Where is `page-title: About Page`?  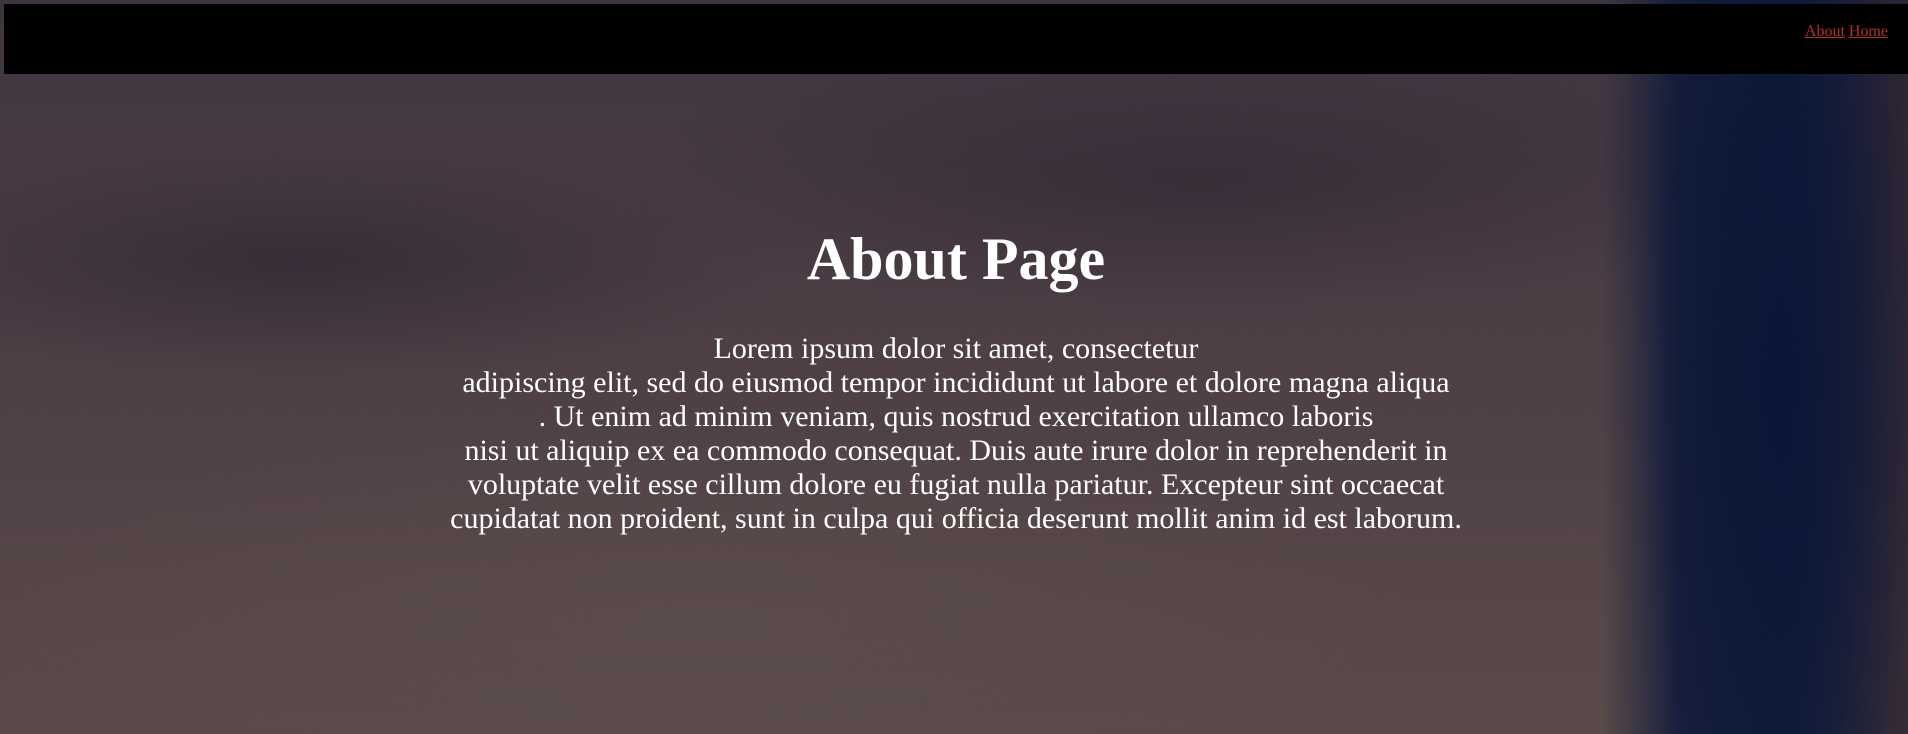 page-title: About Page is located at coordinates (956, 259).